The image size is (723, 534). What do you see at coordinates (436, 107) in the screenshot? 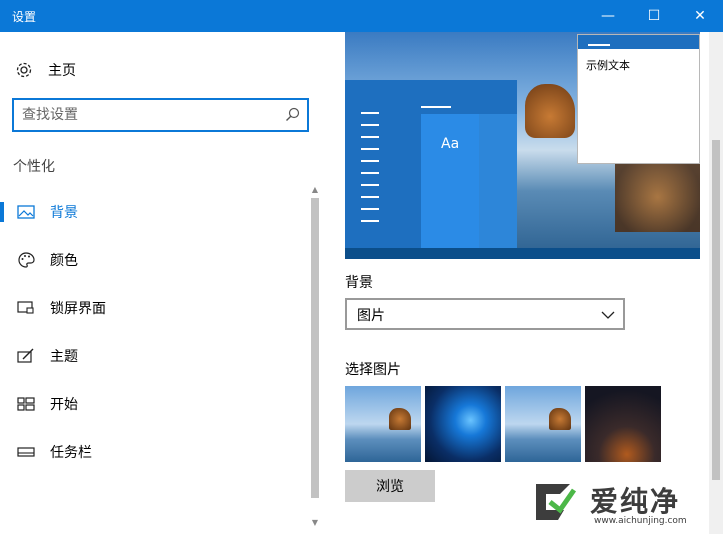
I see `preview-tile-bar` at bounding box center [436, 107].